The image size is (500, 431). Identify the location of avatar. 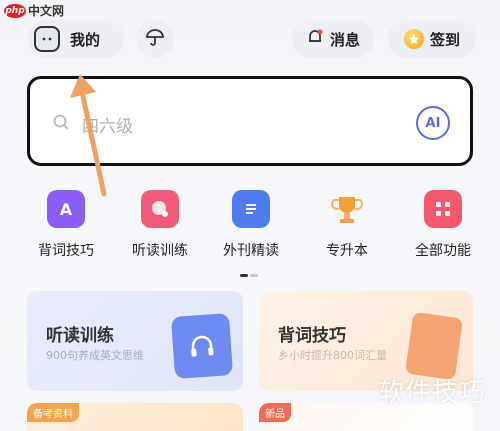
(47, 39).